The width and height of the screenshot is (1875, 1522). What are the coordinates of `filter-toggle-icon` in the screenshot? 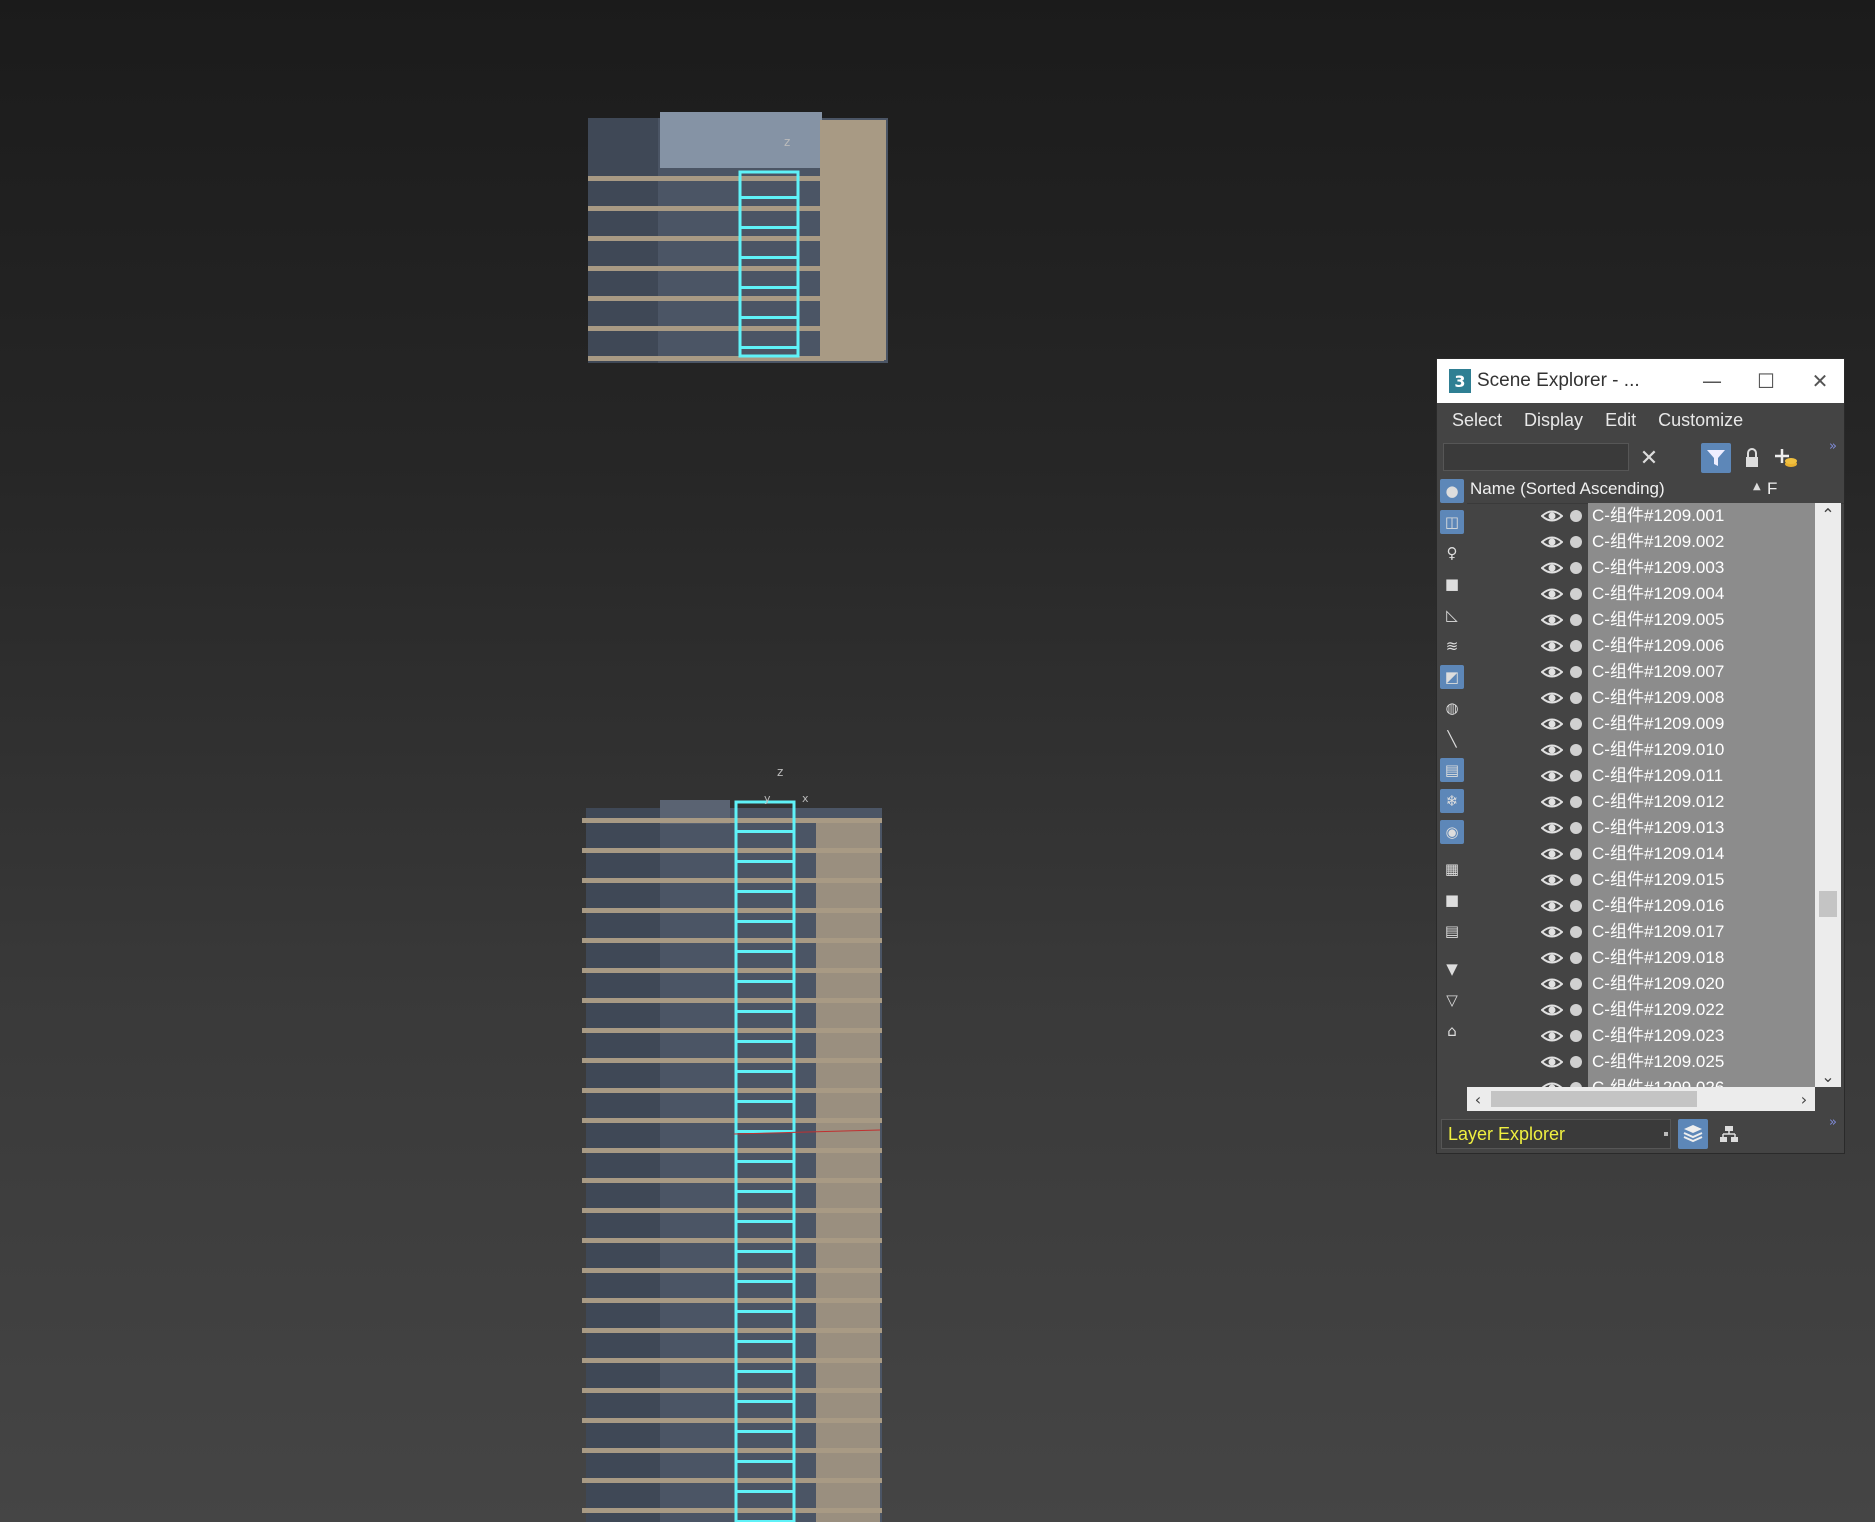 It's located at (1716, 458).